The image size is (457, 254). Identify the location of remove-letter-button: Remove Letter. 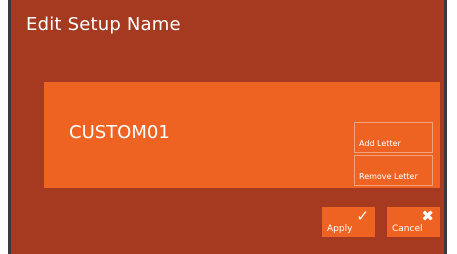
(393, 170).